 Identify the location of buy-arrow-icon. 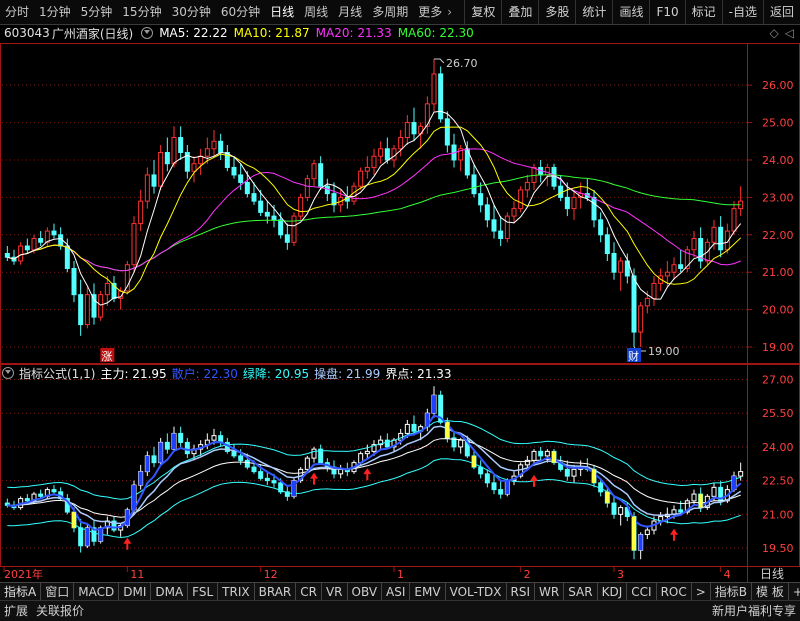
(534, 480).